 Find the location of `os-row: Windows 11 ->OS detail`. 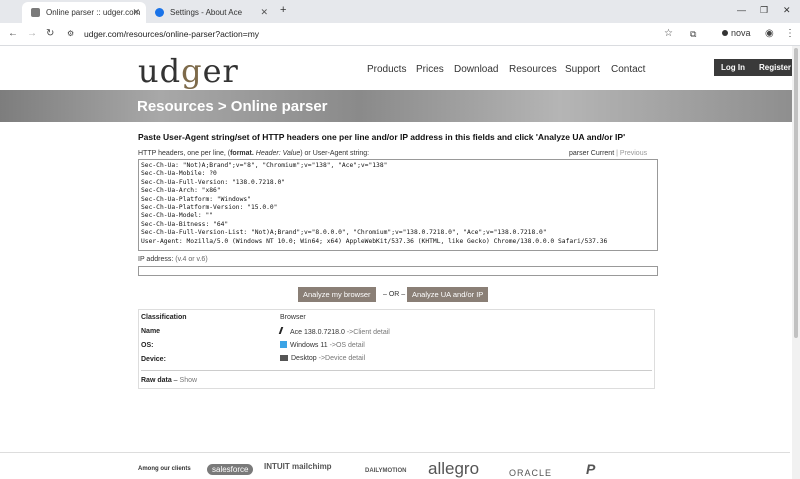

os-row: Windows 11 ->OS detail is located at coordinates (322, 345).